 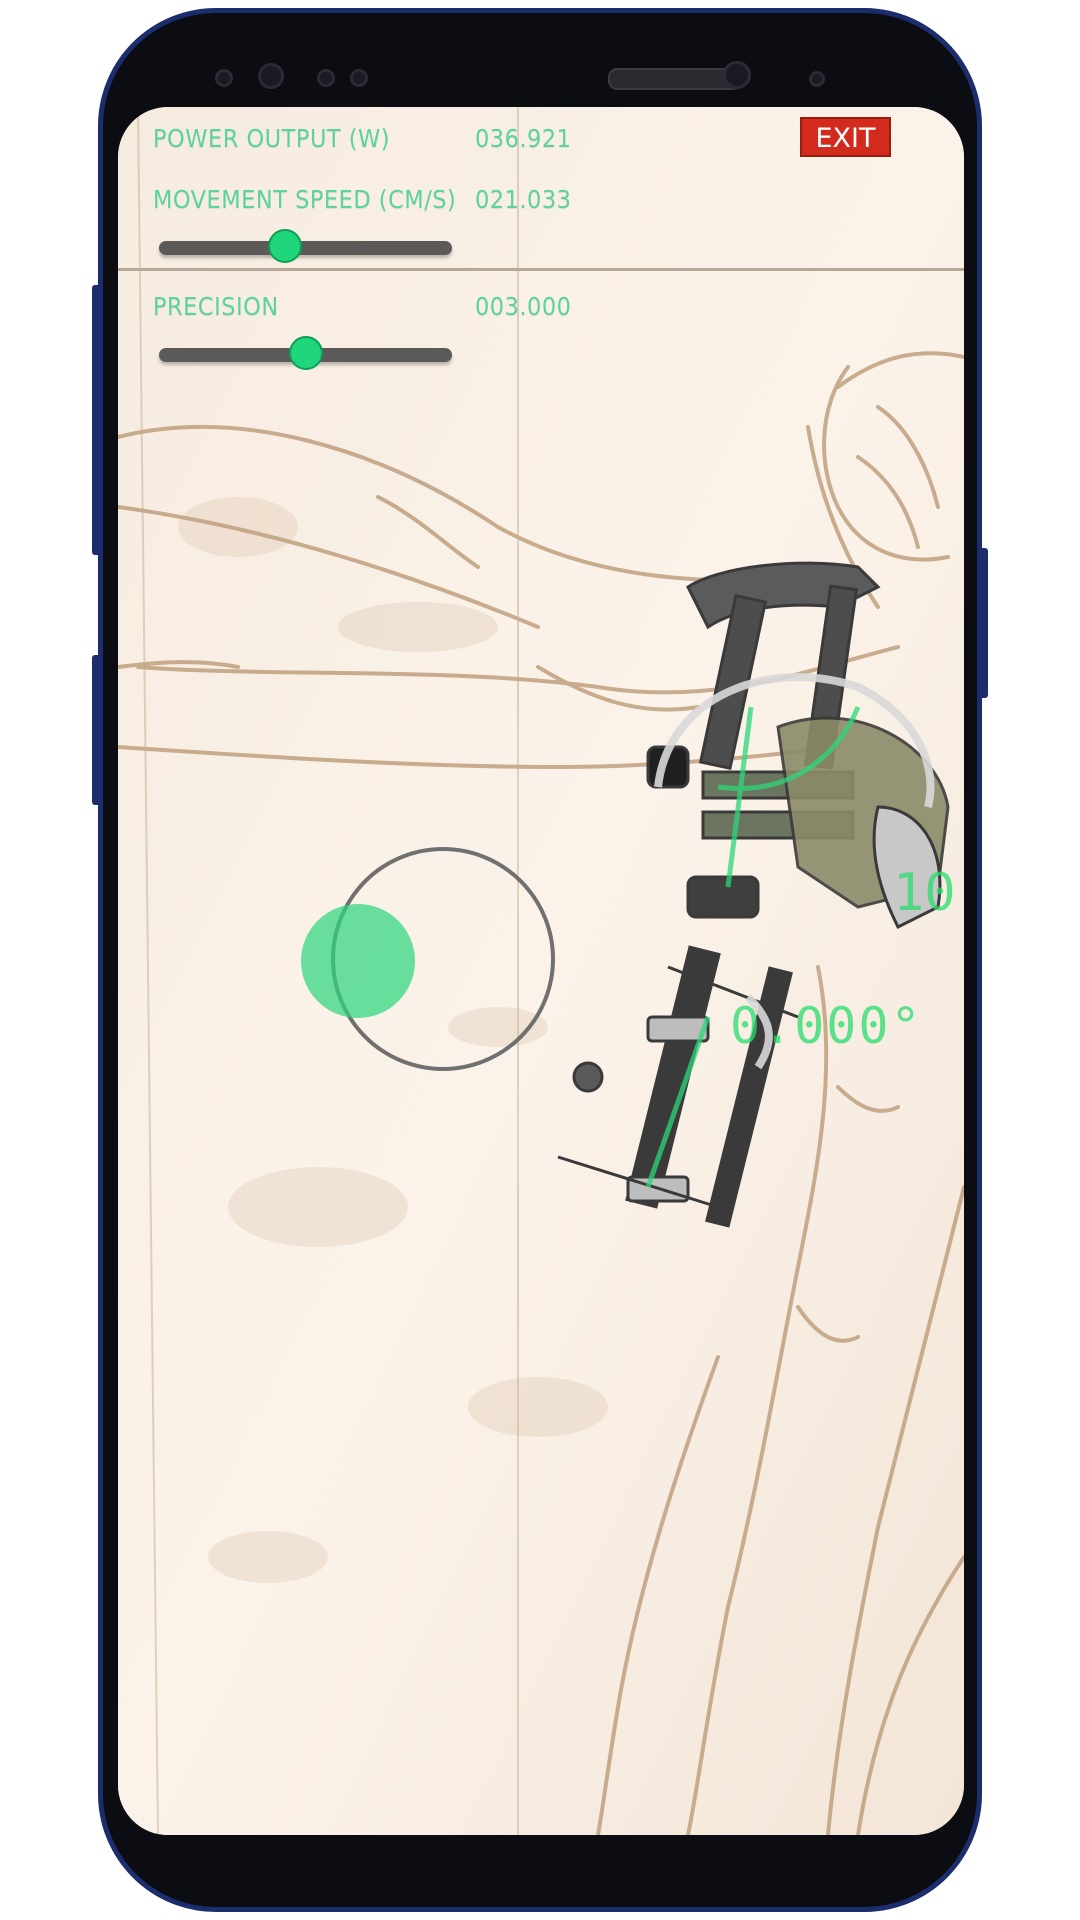 What do you see at coordinates (305, 199) in the screenshot?
I see `movement-speed-label: MOVEMENT SPEED (CM/S)` at bounding box center [305, 199].